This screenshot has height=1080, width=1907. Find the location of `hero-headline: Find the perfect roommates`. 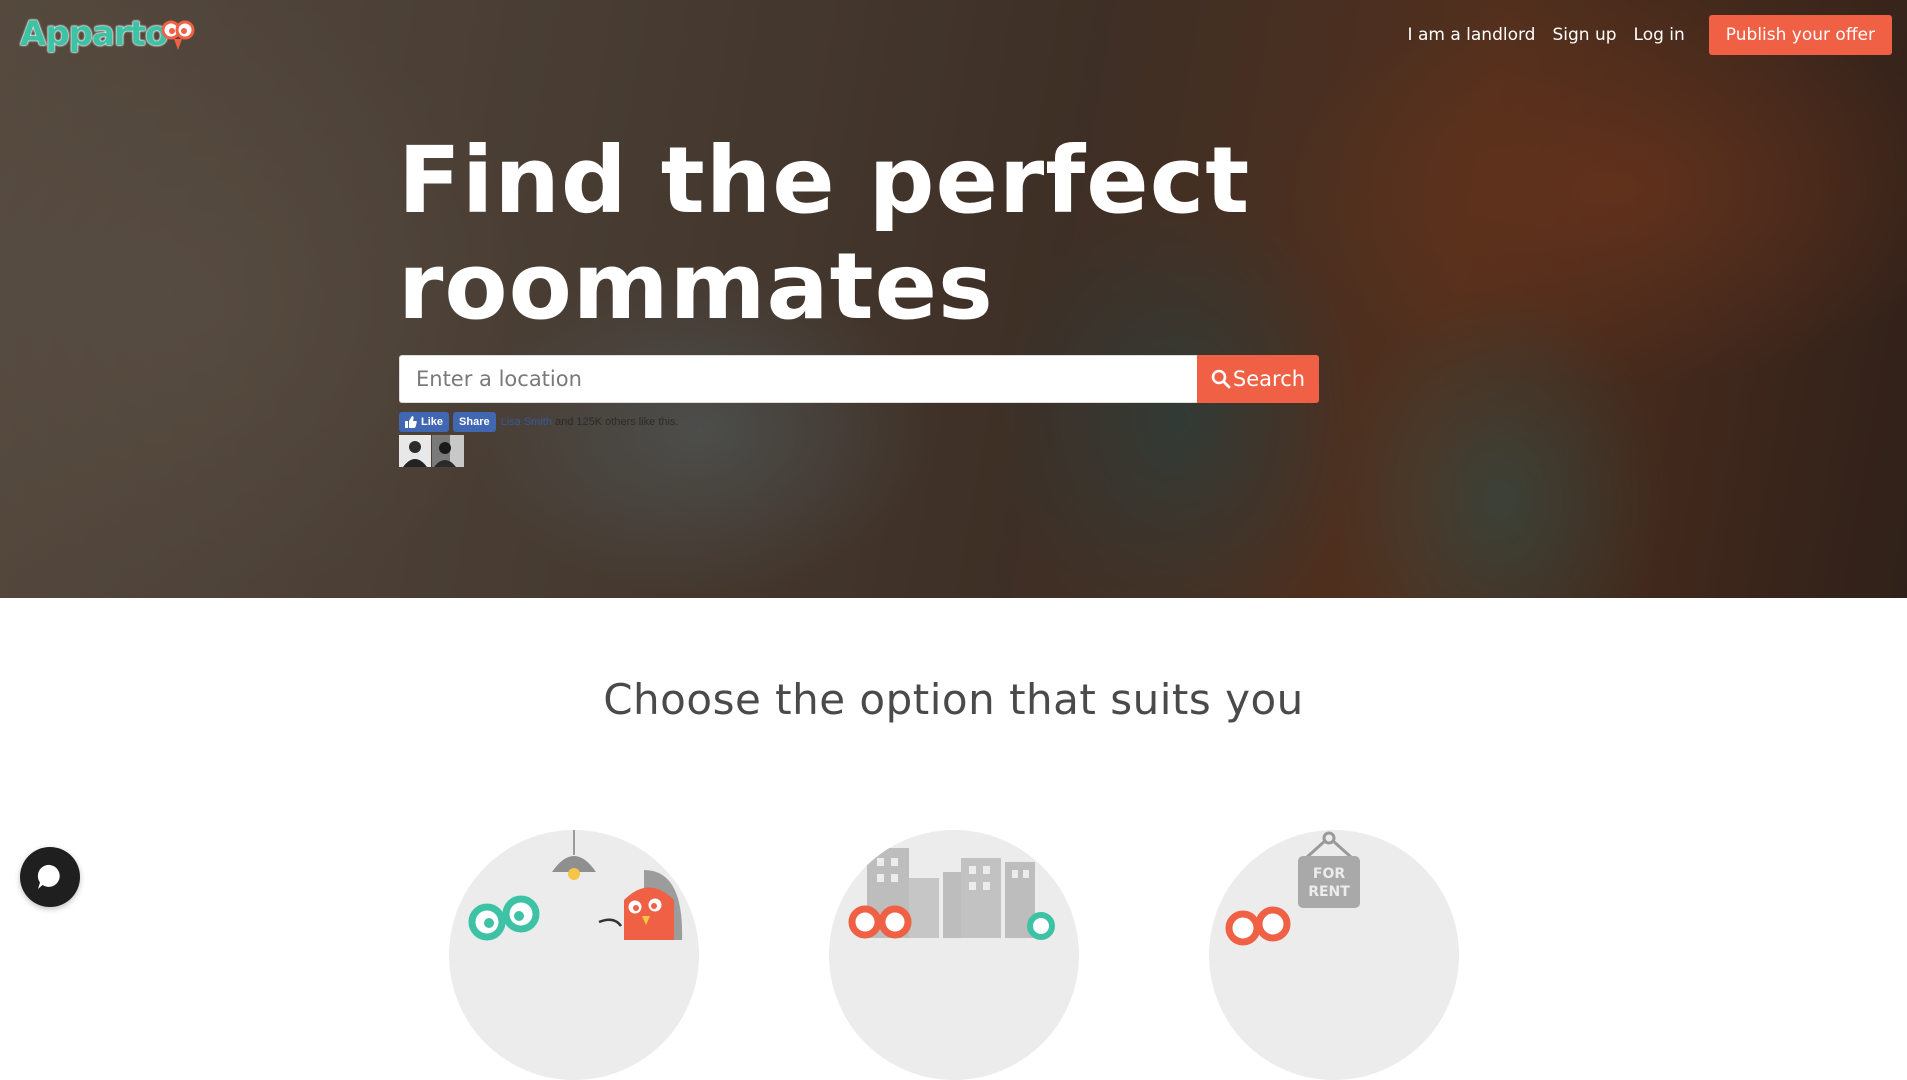

hero-headline: Find the perfect roommates is located at coordinates (848, 234).